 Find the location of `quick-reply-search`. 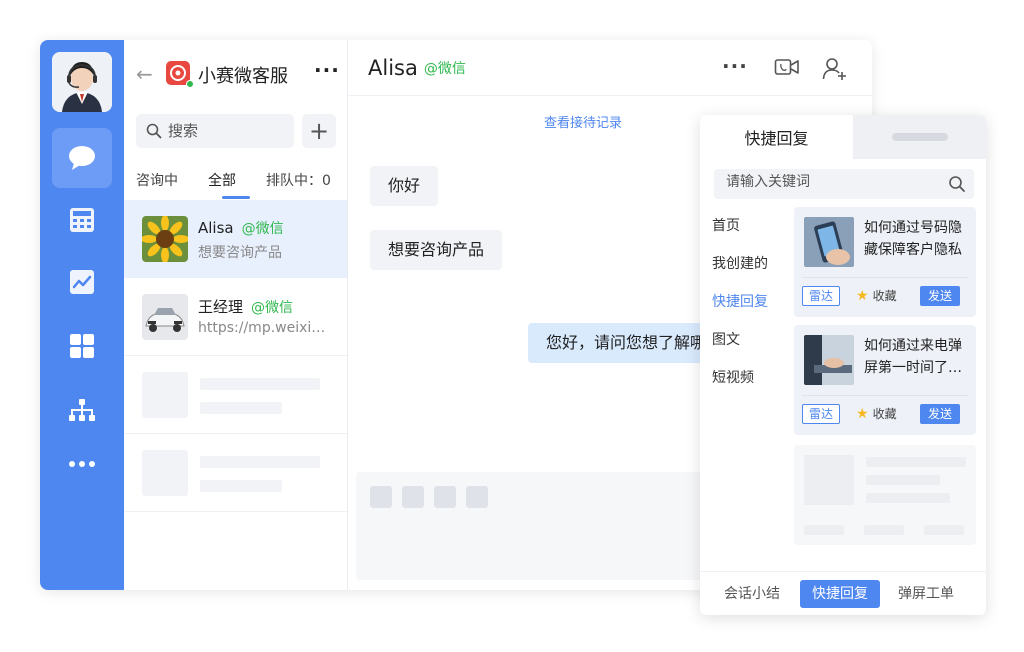

quick-reply-search is located at coordinates (844, 184).